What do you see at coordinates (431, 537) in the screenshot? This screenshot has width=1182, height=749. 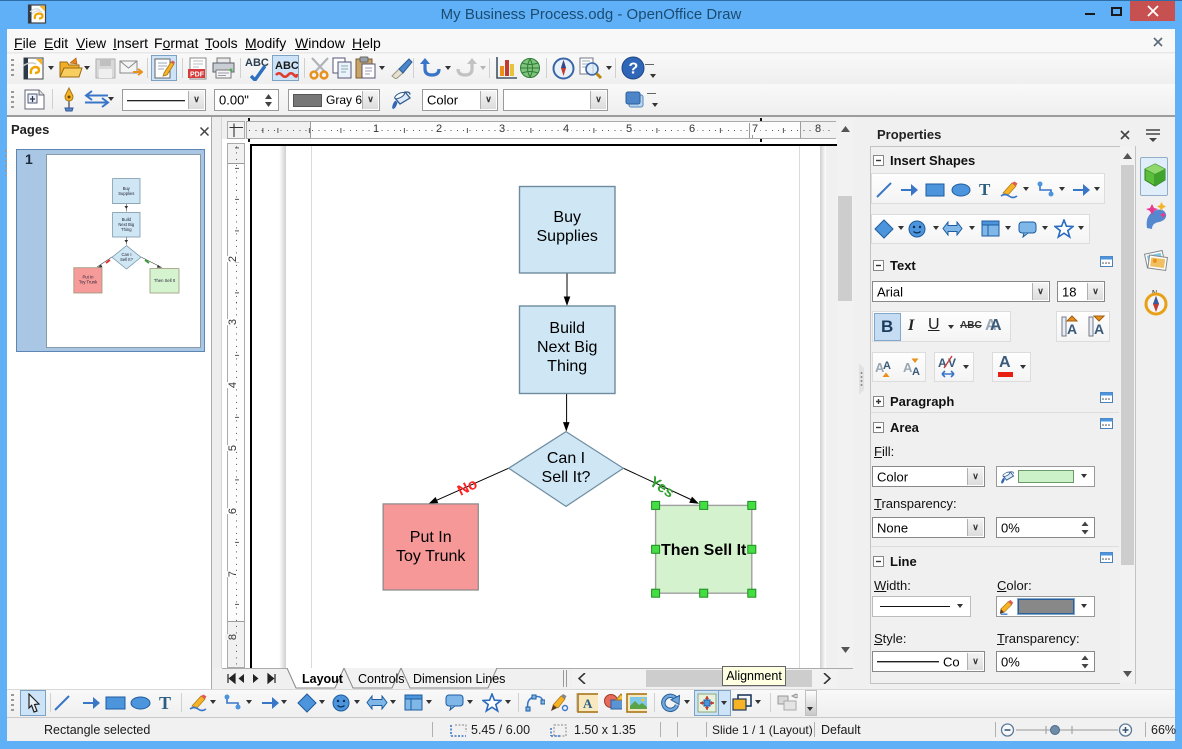 I see `svg-text: Put In` at bounding box center [431, 537].